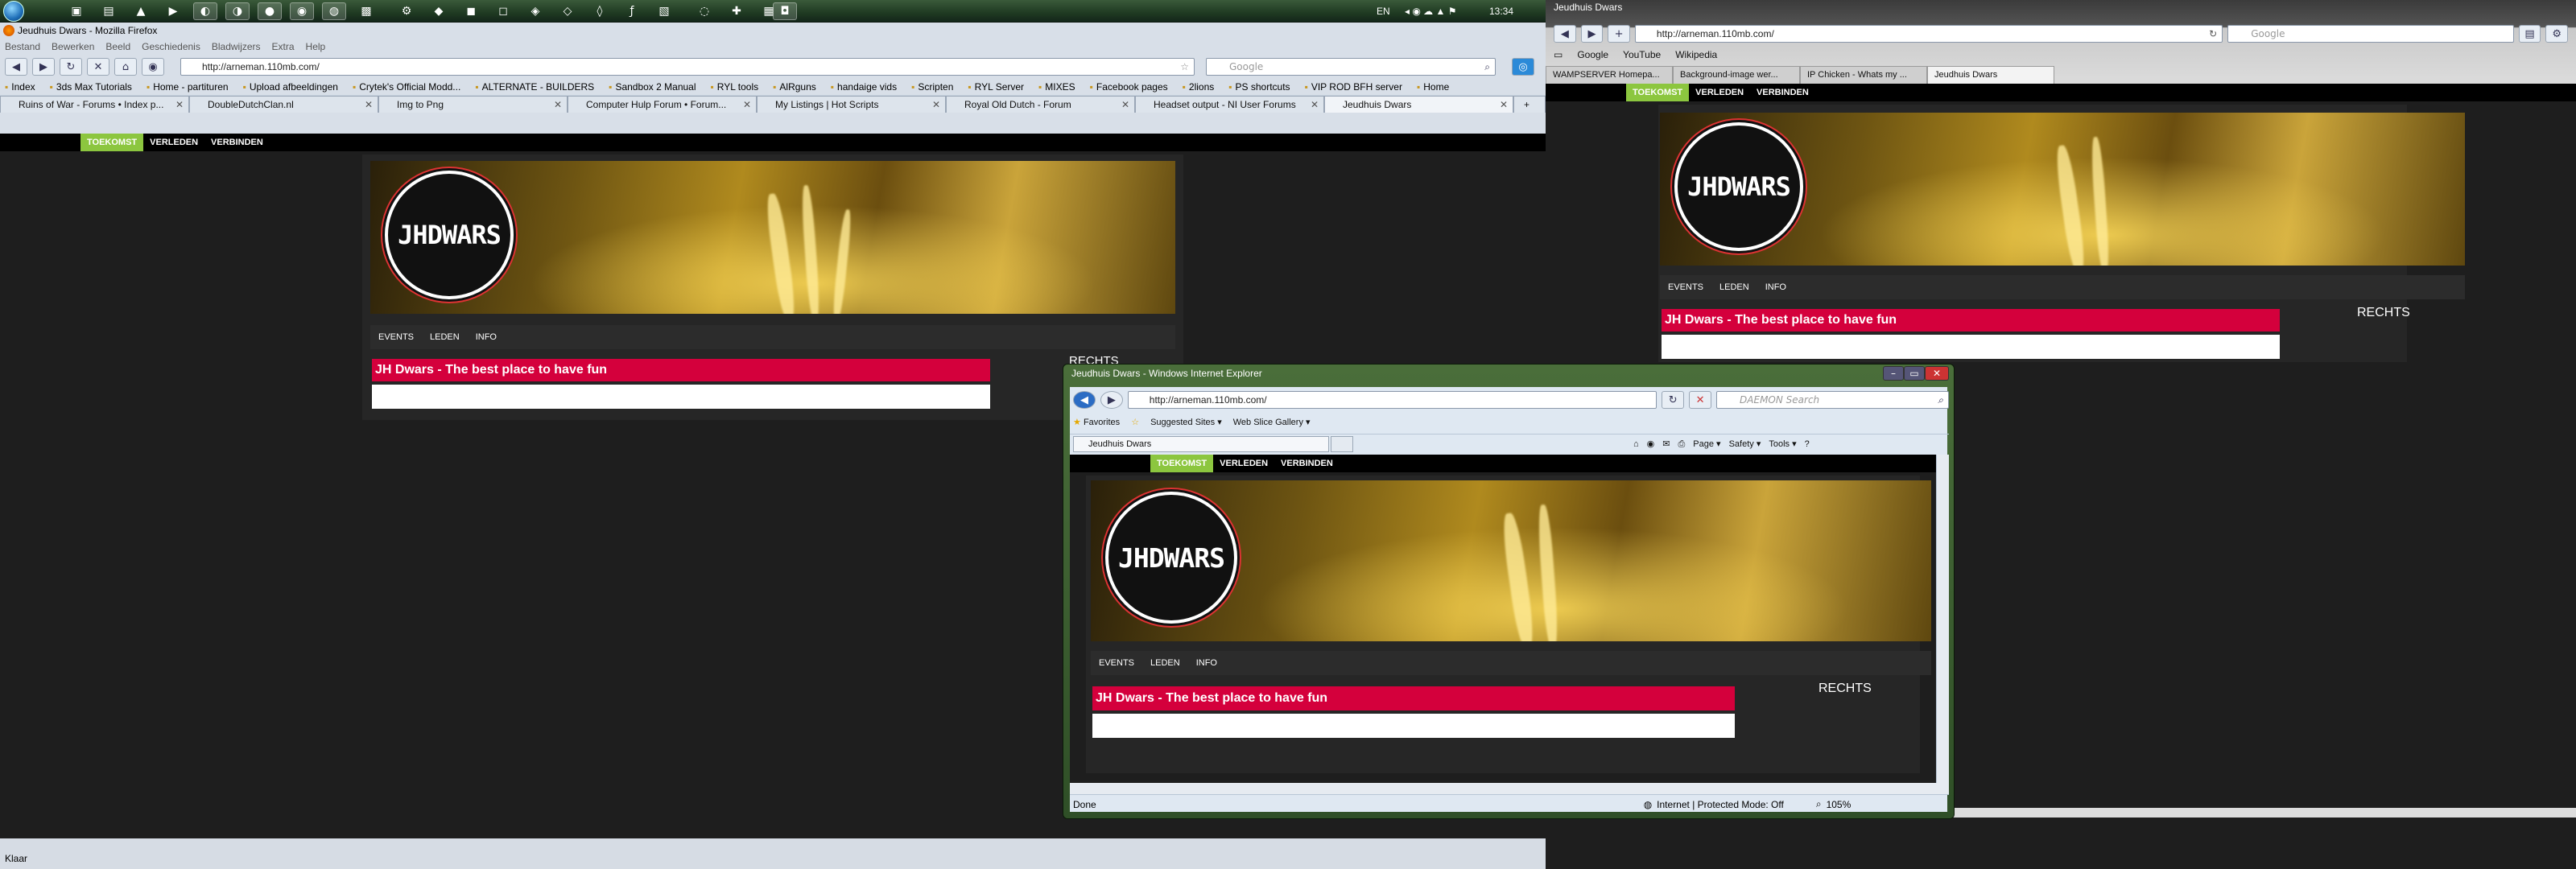 This screenshot has height=869, width=2576. I want to click on menu-file: Bestand, so click(22, 47).